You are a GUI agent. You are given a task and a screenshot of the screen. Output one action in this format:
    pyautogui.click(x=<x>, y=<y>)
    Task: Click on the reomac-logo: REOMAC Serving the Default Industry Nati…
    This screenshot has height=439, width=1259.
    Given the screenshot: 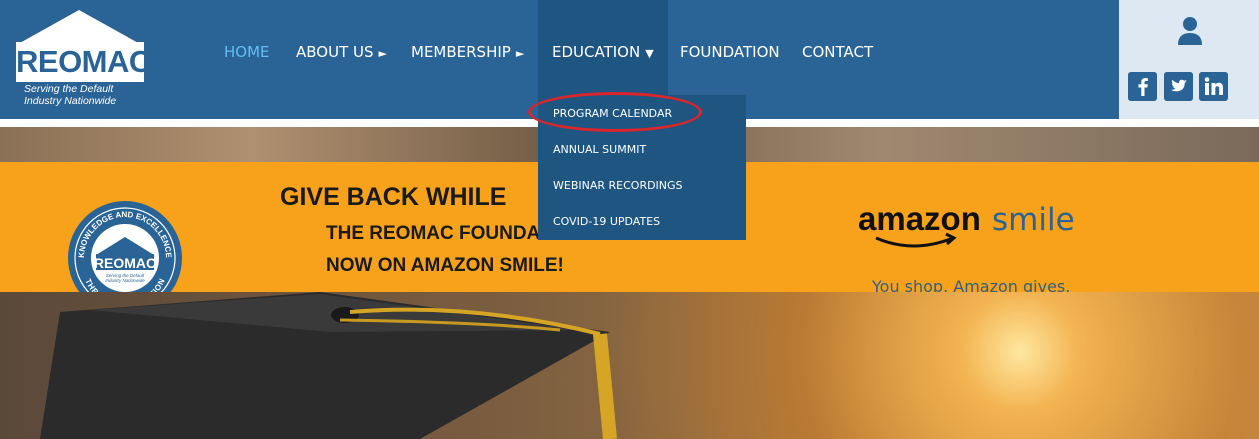 What is the action you would take?
    pyautogui.click(x=82, y=58)
    